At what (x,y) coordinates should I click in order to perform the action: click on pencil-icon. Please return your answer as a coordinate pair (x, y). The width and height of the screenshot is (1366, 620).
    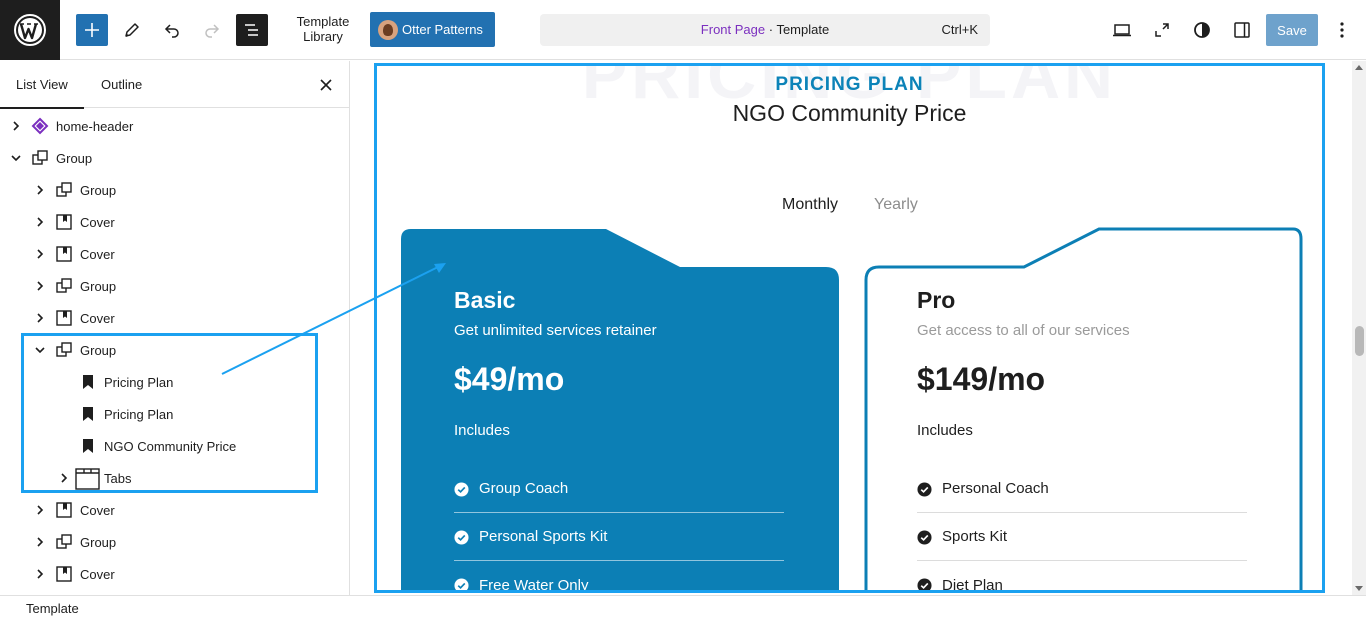
    Looking at the image, I should click on (132, 30).